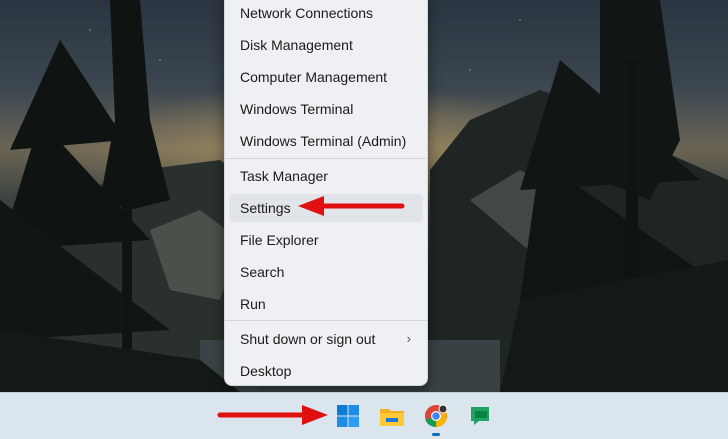 This screenshot has height=439, width=728. Describe the element at coordinates (364, 415) in the screenshot. I see `taskbar` at that location.